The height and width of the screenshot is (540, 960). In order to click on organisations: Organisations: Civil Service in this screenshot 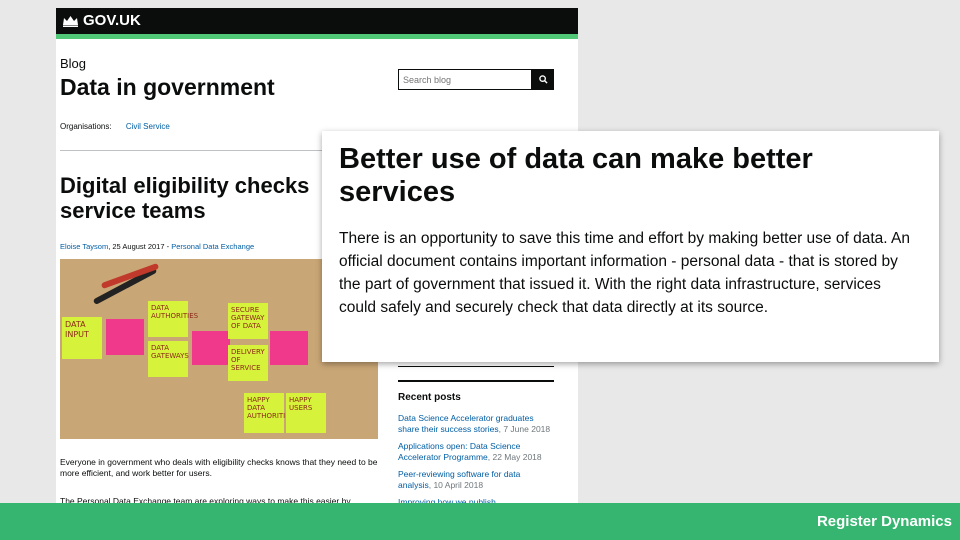, I will do `click(115, 126)`.